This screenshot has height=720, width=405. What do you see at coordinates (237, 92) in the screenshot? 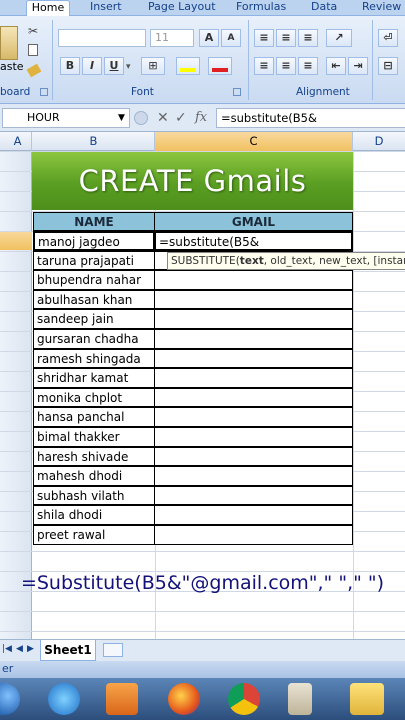
I see `font-launcher-icon` at bounding box center [237, 92].